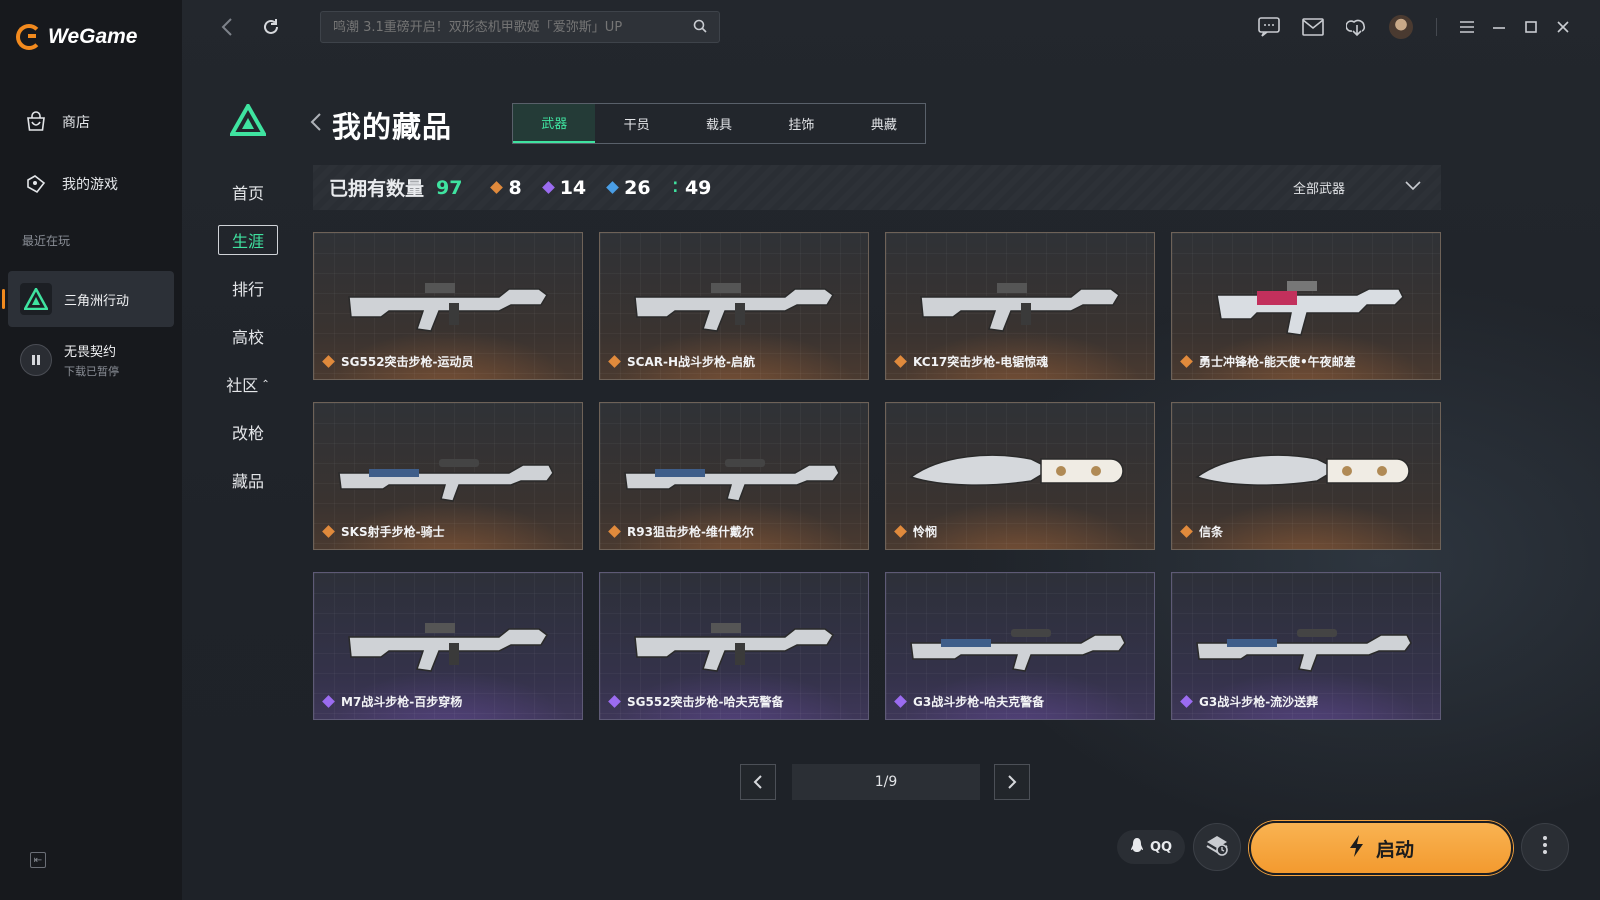 The image size is (1600, 900). Describe the element at coordinates (90, 352) in the screenshot. I see `recent-game-name: 无畏契约` at that location.